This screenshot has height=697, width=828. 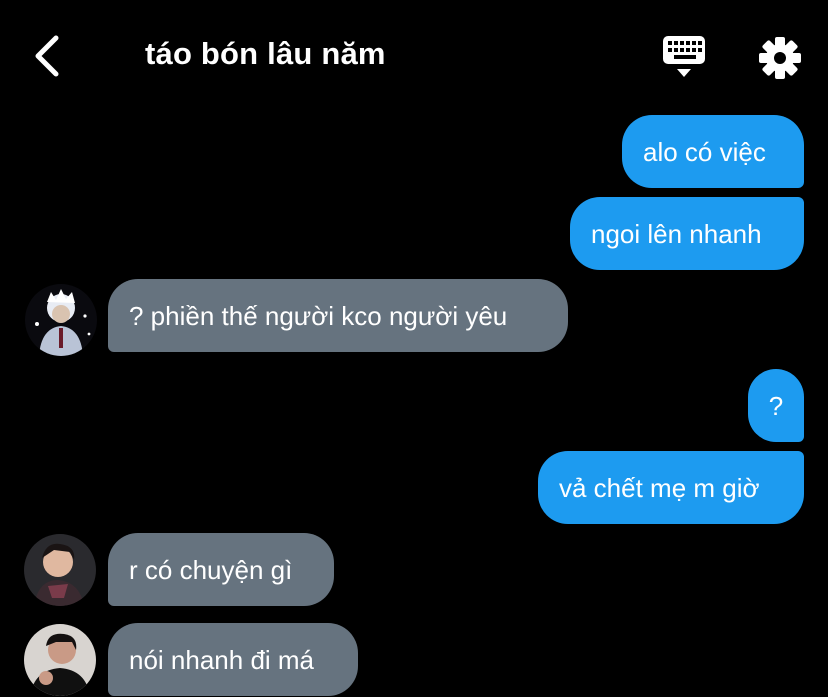 What do you see at coordinates (265, 53) in the screenshot?
I see `conversation-title: táo bón lâu năm` at bounding box center [265, 53].